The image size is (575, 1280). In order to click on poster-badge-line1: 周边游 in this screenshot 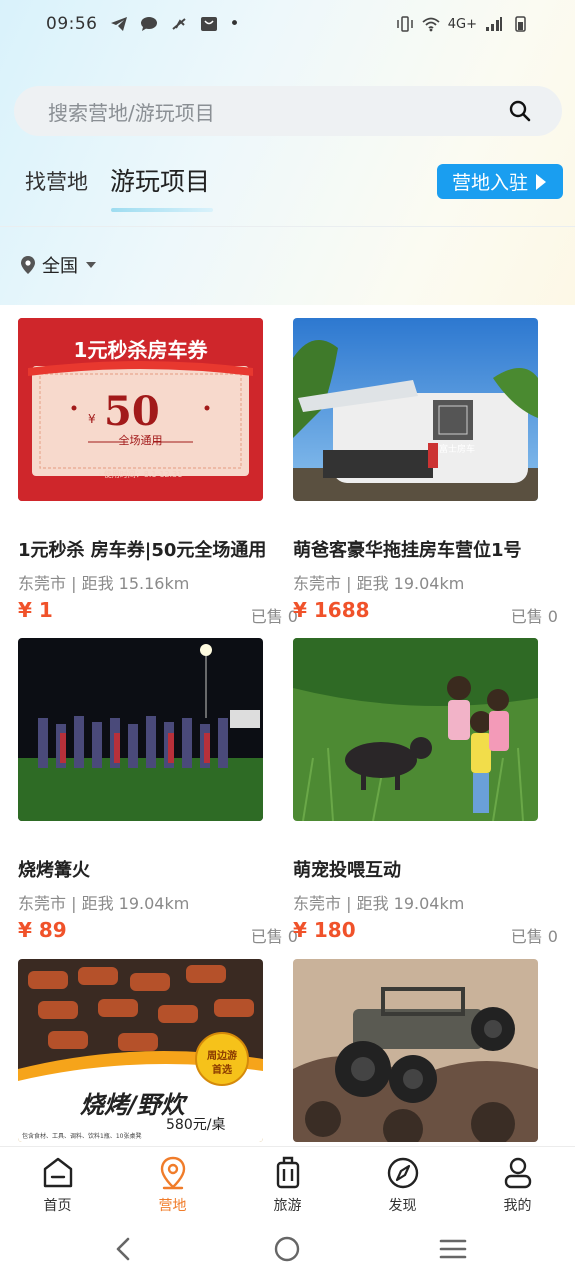, I will do `click(222, 1056)`.